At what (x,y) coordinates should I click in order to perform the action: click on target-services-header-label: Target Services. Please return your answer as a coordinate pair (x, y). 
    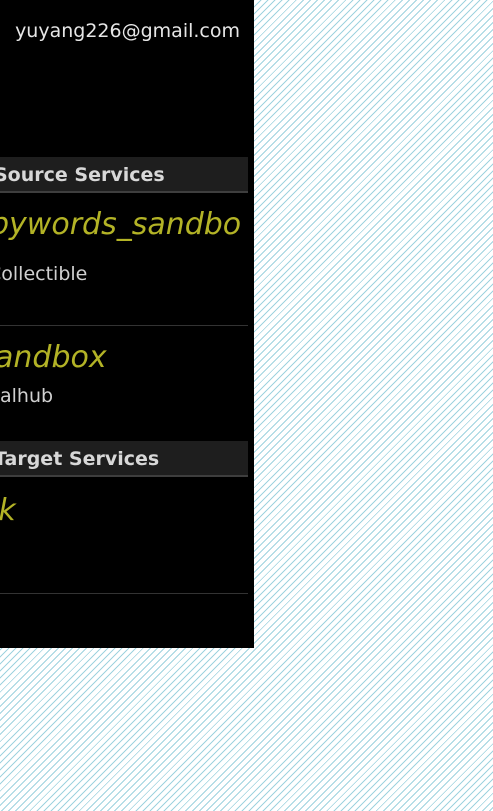
    Looking at the image, I should click on (80, 459).